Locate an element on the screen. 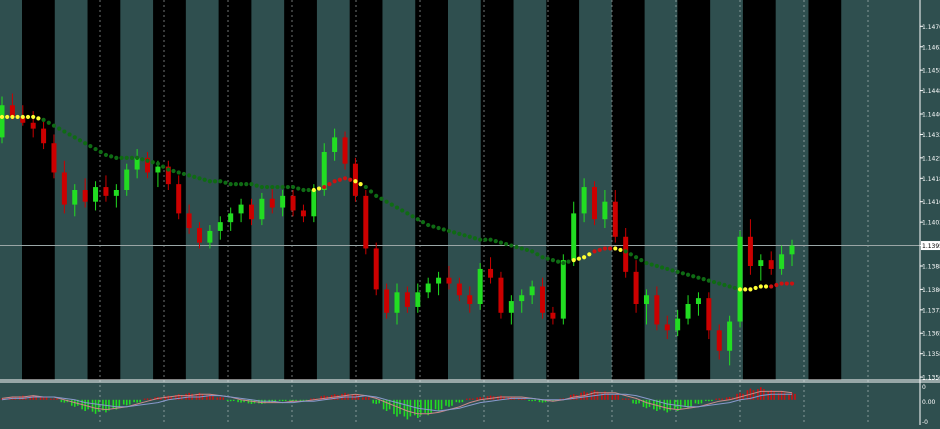 Image resolution: width=940 pixels, height=429 pixels. price-tick-label: 1.1350 is located at coordinates (931, 378).